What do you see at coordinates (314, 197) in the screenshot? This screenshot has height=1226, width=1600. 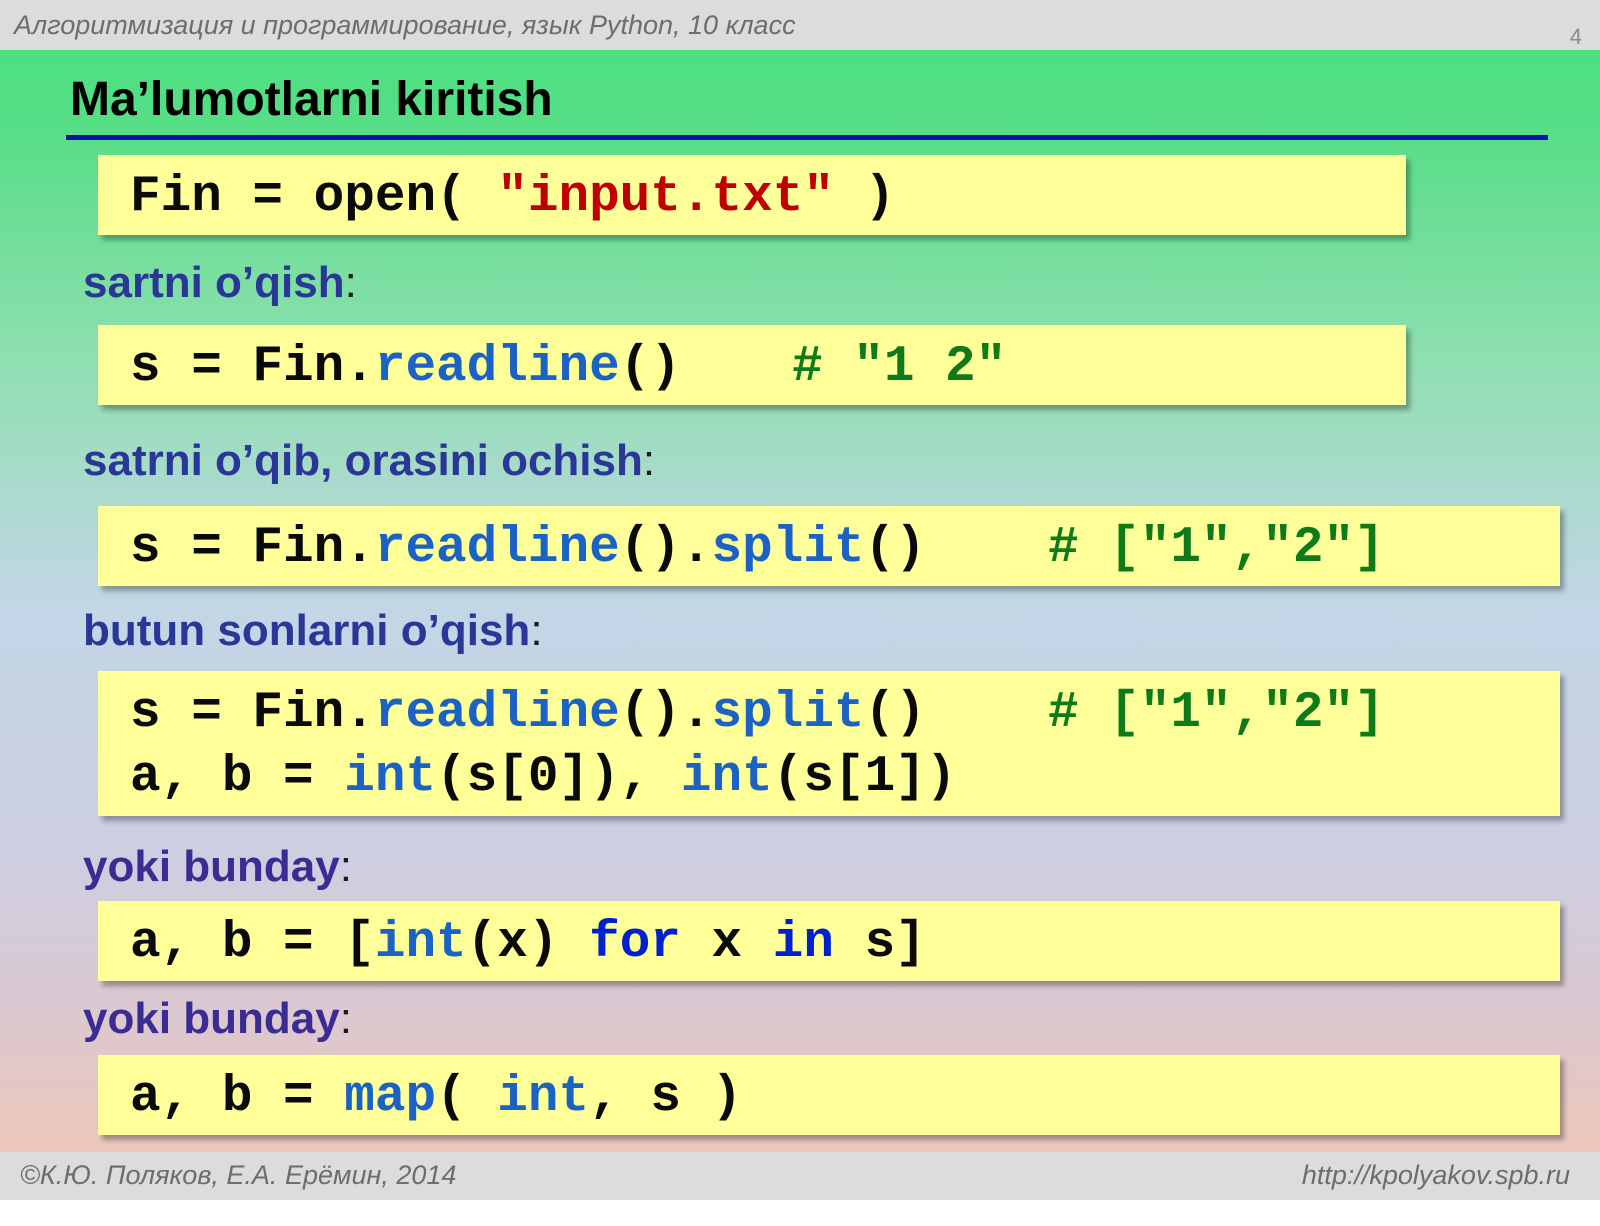 I see `code-text: Fin = open(` at bounding box center [314, 197].